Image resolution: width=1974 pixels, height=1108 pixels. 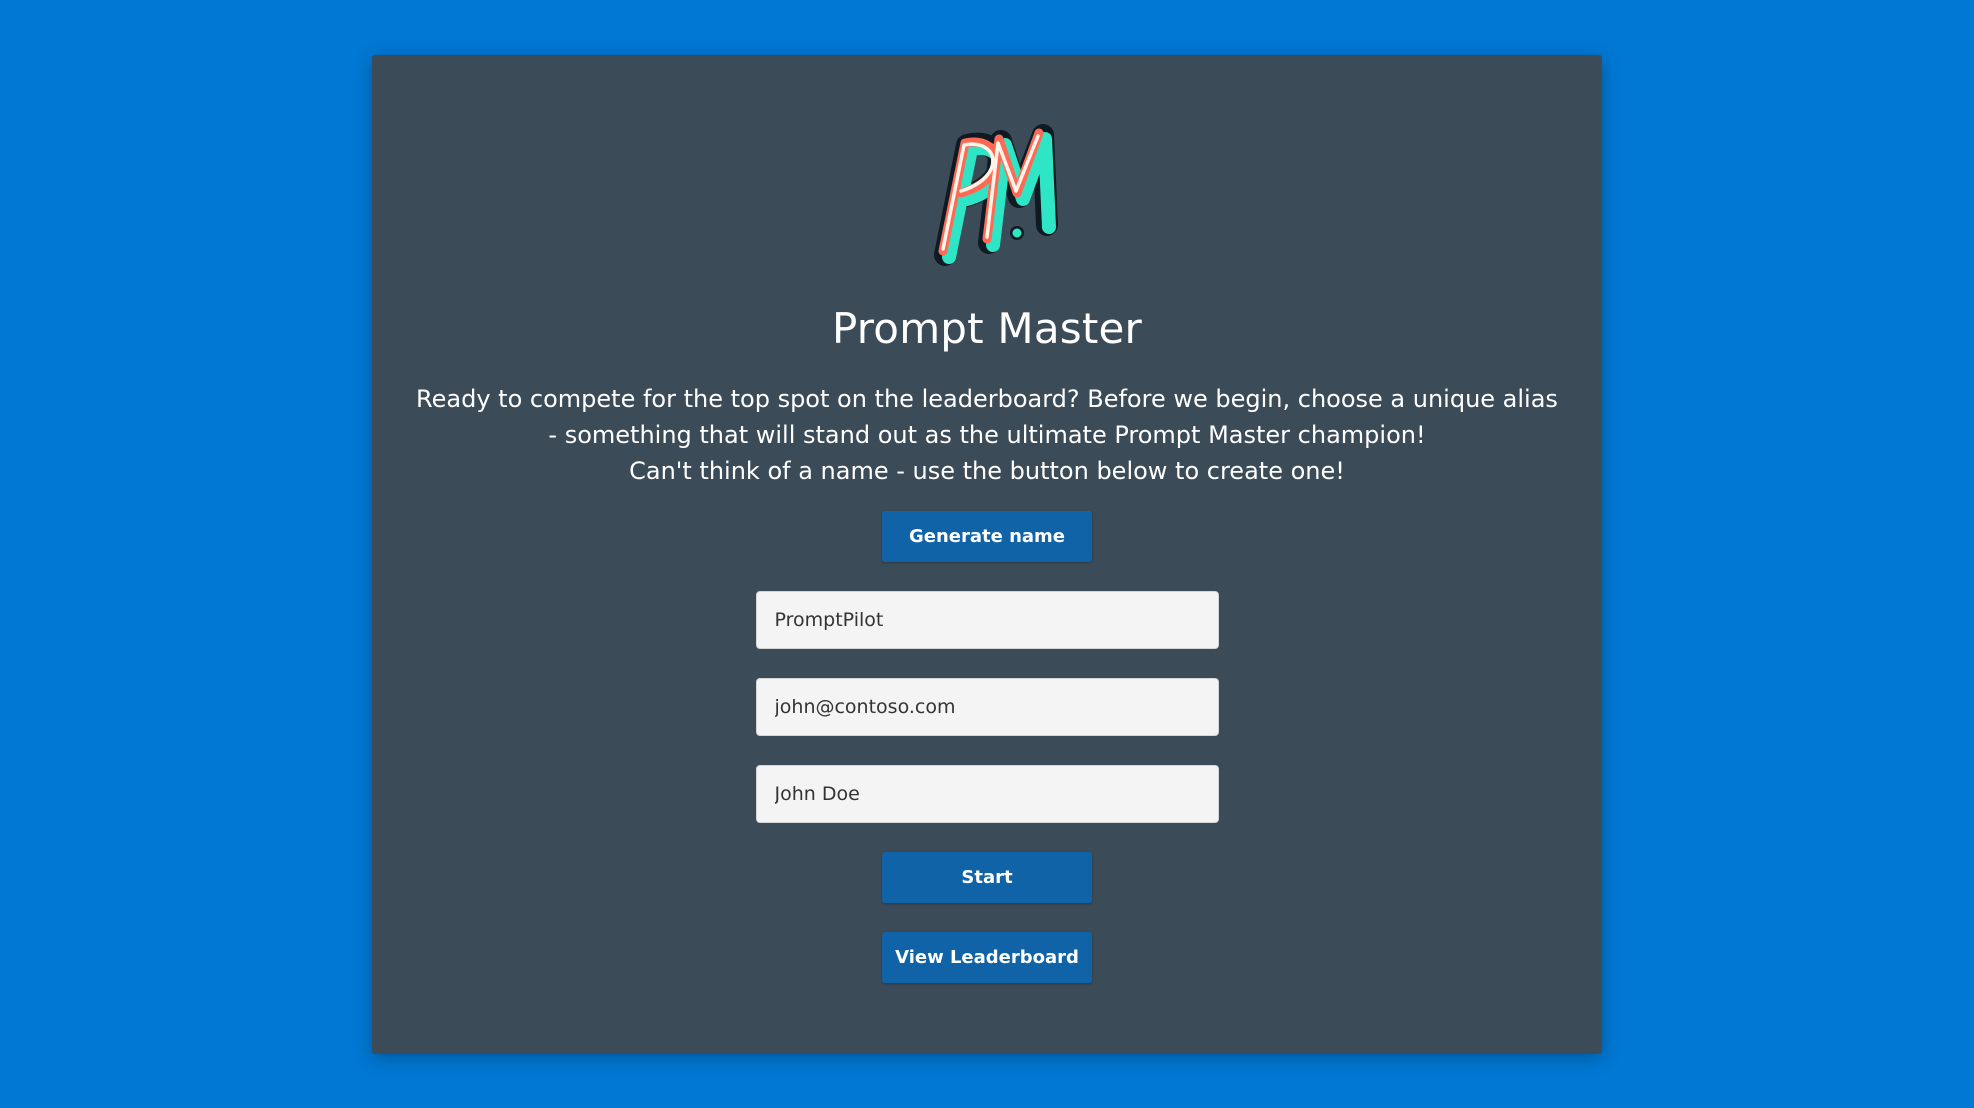 What do you see at coordinates (996, 195) in the screenshot?
I see `prompt-master-logo` at bounding box center [996, 195].